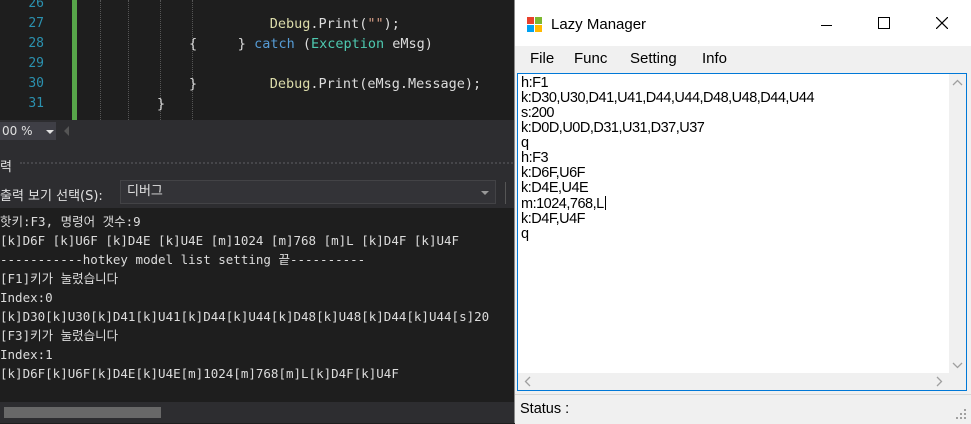  I want to click on script-line: s:200, so click(537, 113).